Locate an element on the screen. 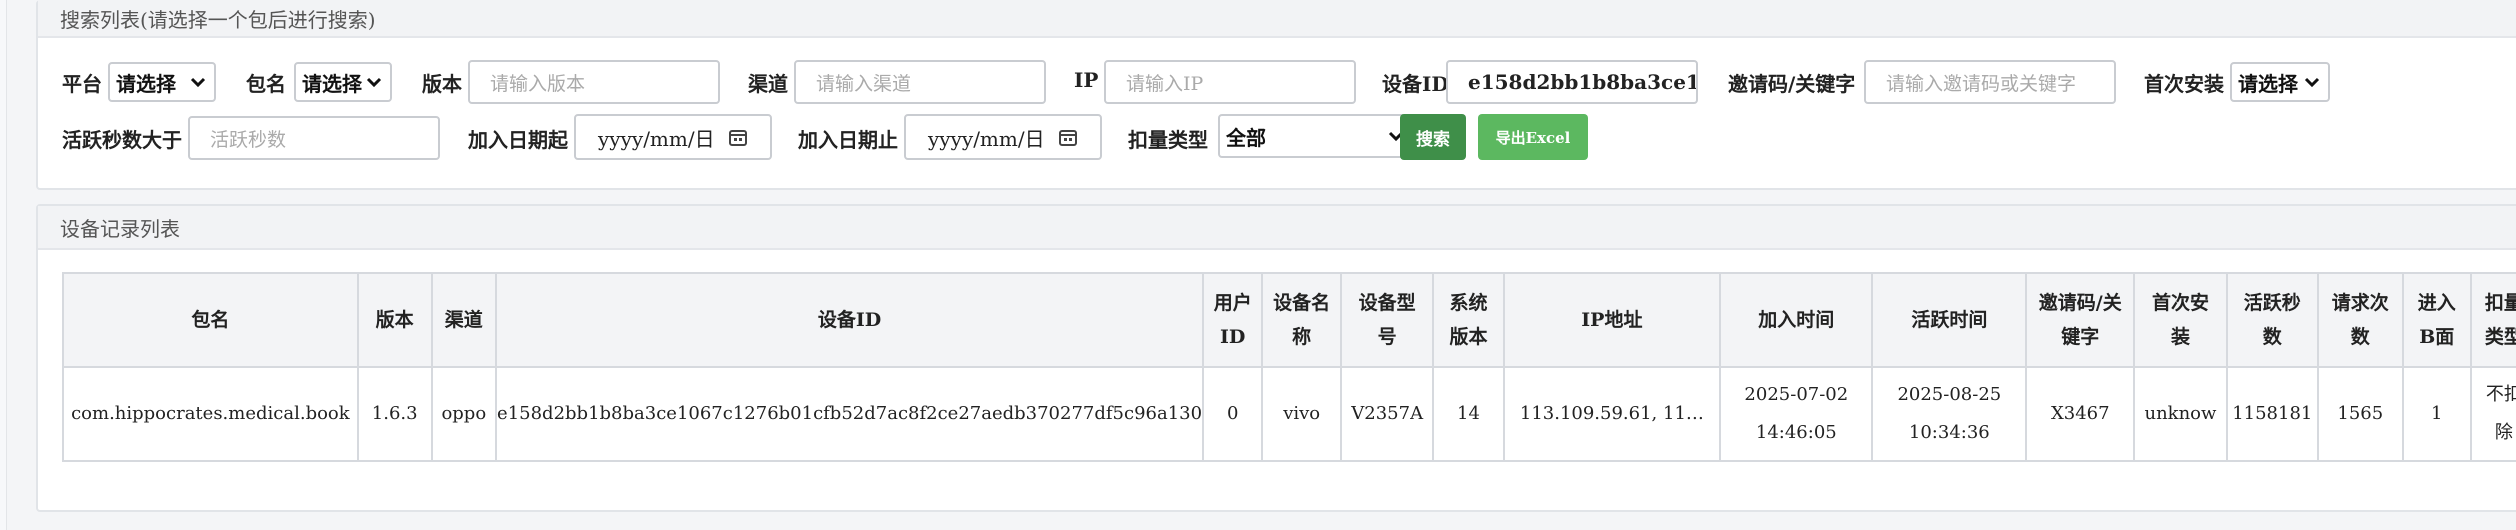 Image resolution: width=2516 pixels, height=530 pixels. col-header-enter-b-side: 进入 B面 is located at coordinates (2436, 320).